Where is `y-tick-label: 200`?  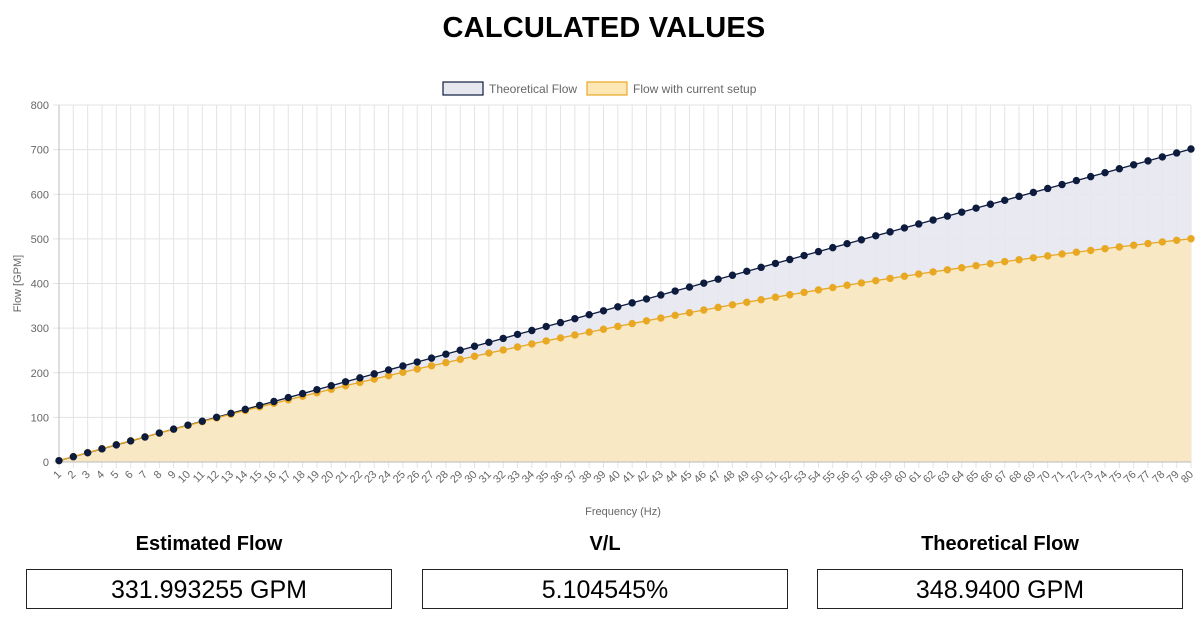 y-tick-label: 200 is located at coordinates (40, 374).